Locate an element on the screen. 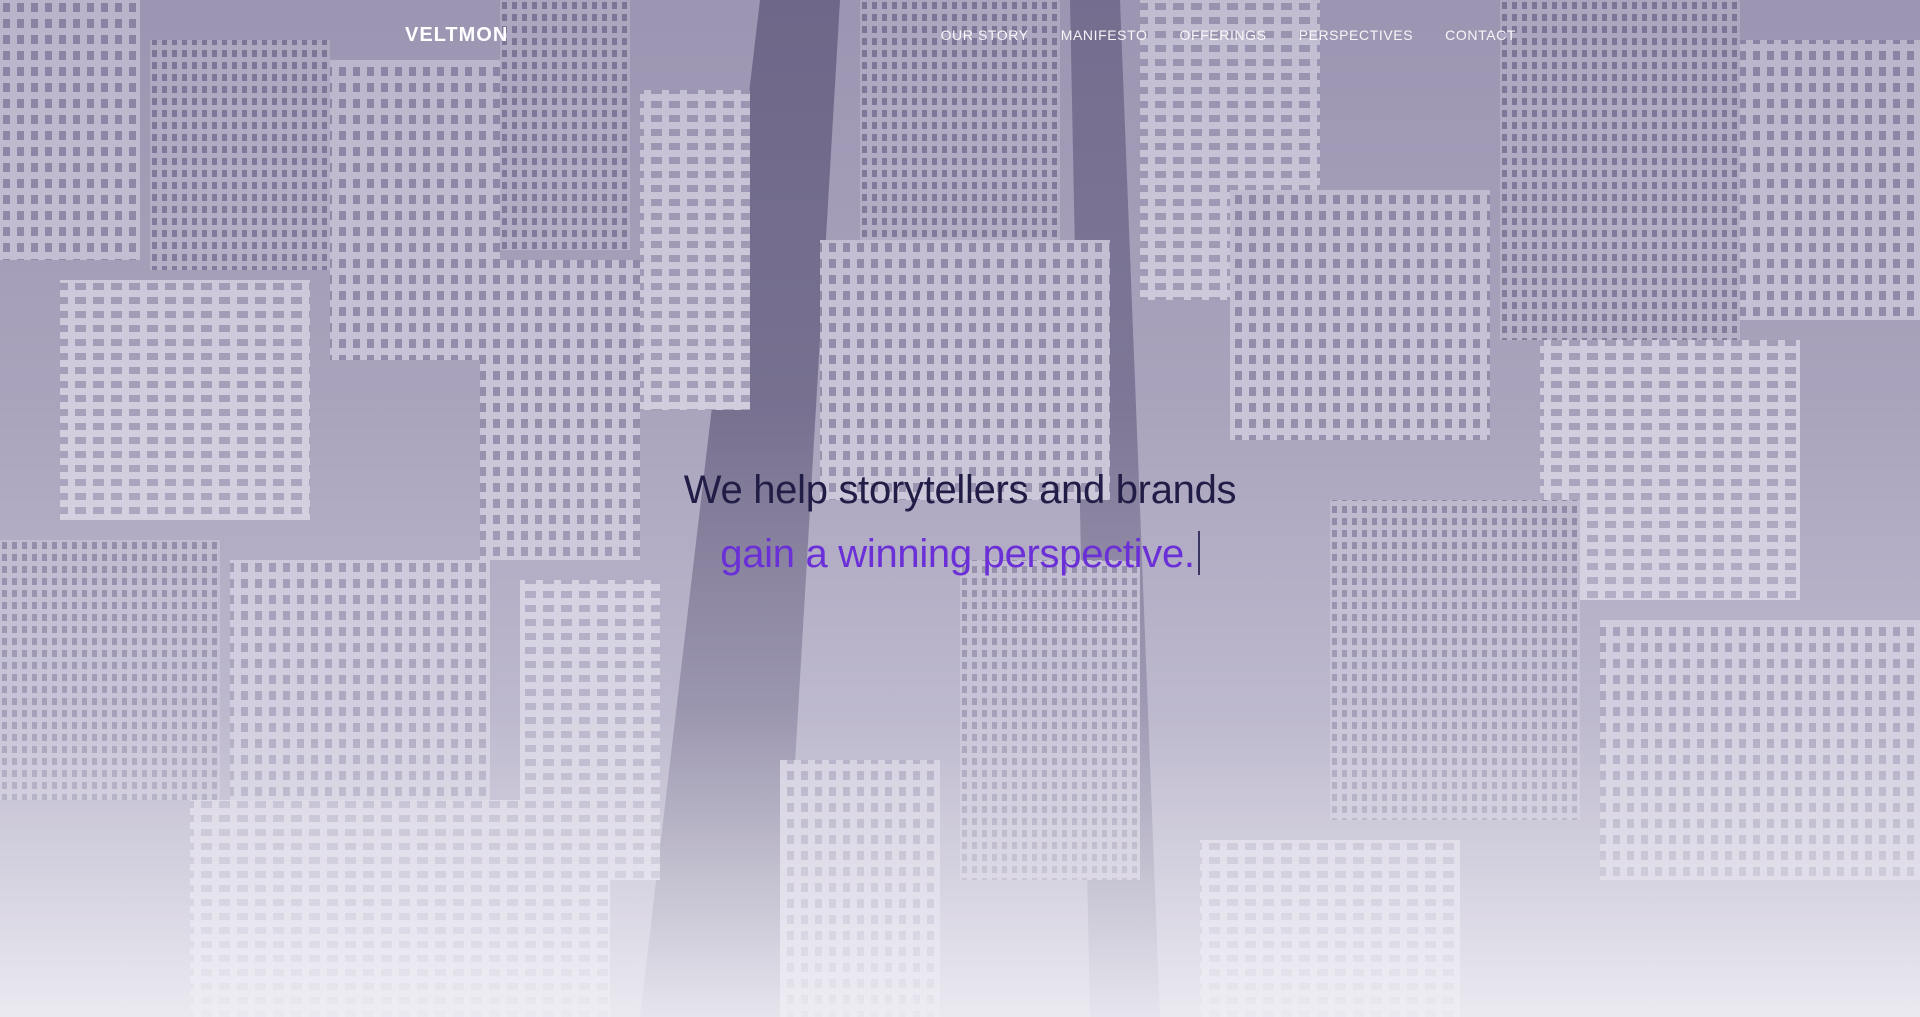 The width and height of the screenshot is (1920, 1017). nav-link-contact: CONTACT is located at coordinates (1480, 35).